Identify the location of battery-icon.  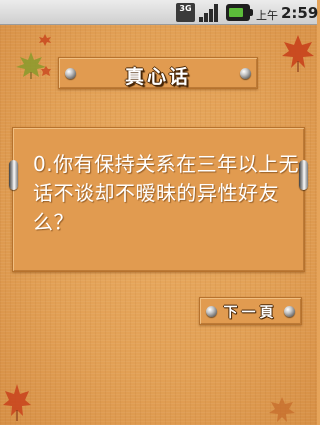
(239, 12).